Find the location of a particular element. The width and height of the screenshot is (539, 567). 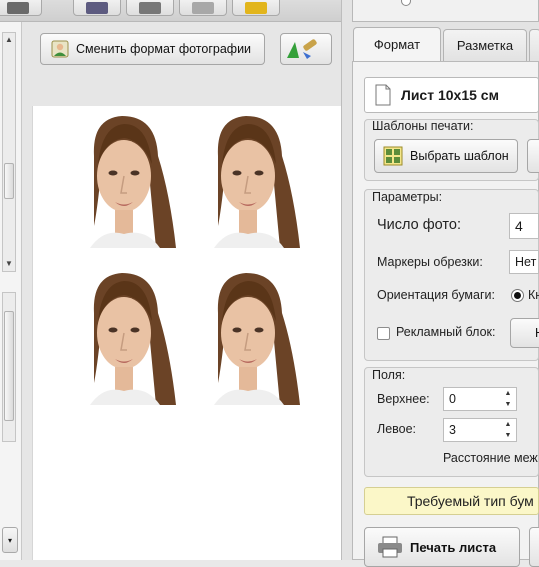

person-photo-icon is located at coordinates (60, 49).